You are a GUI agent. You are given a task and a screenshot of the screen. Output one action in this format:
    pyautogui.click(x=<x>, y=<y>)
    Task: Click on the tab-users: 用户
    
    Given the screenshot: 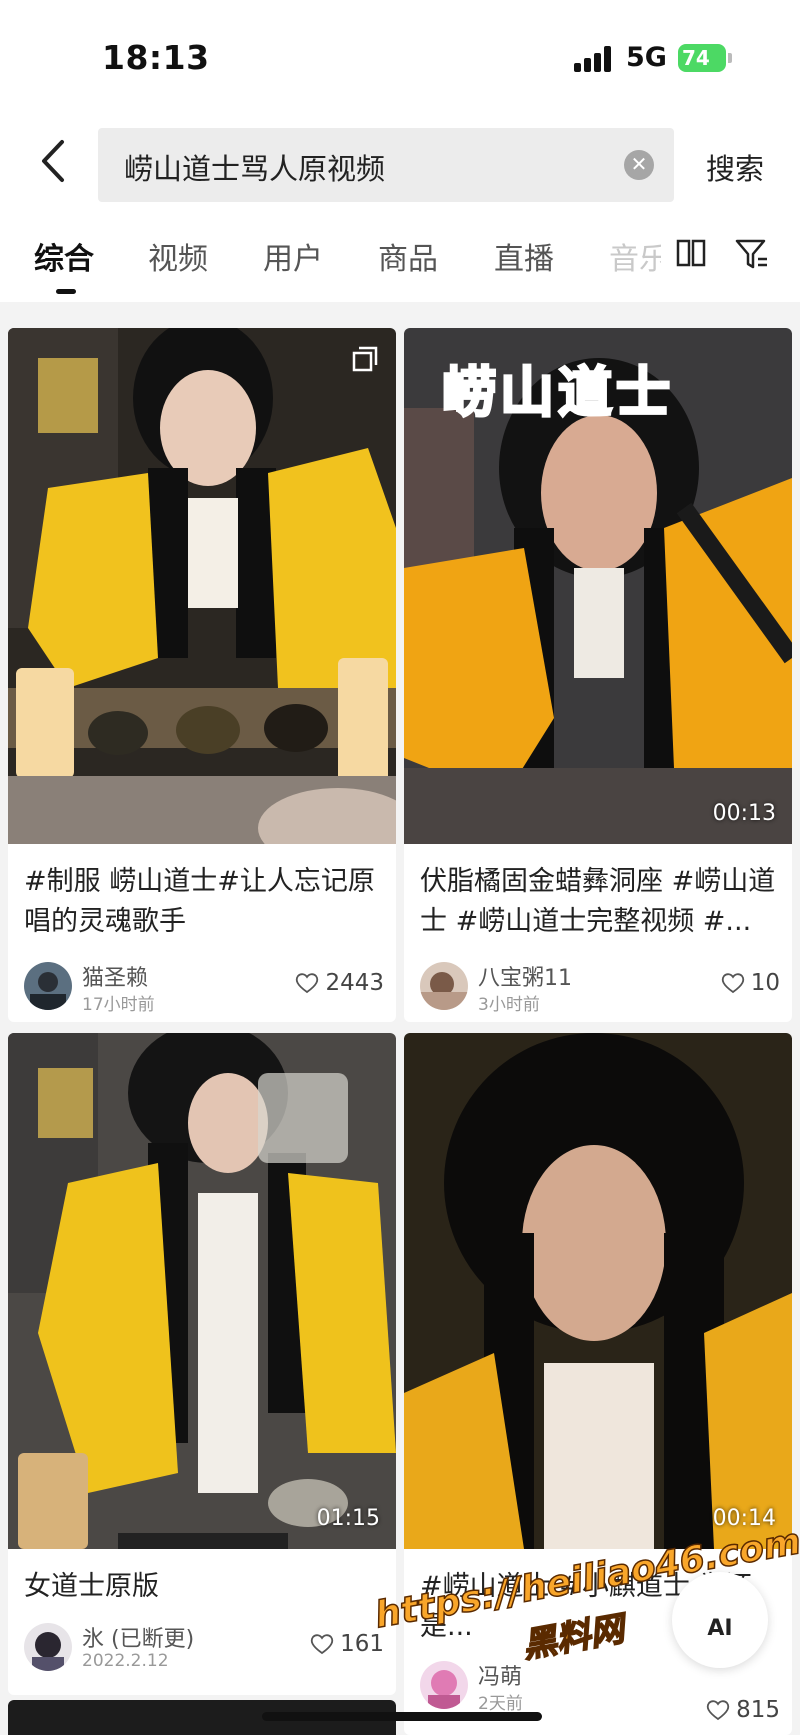 What is the action you would take?
    pyautogui.click(x=293, y=256)
    